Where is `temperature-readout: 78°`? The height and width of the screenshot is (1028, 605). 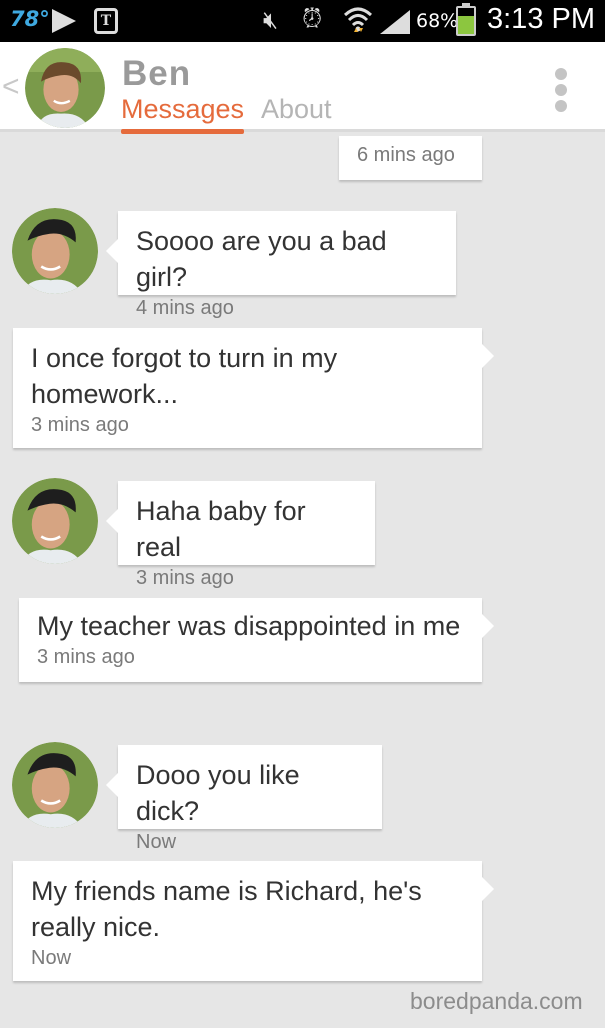 temperature-readout: 78° is located at coordinates (30, 19).